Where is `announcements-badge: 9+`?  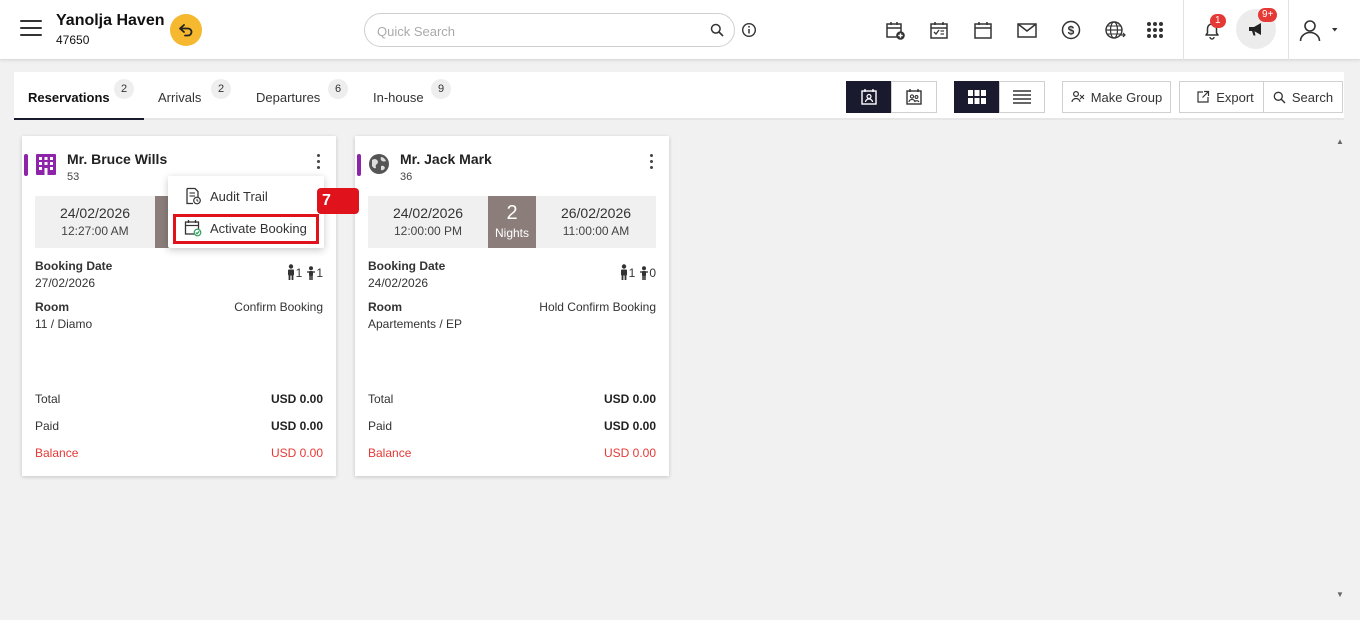
announcements-badge: 9+ is located at coordinates (1268, 15).